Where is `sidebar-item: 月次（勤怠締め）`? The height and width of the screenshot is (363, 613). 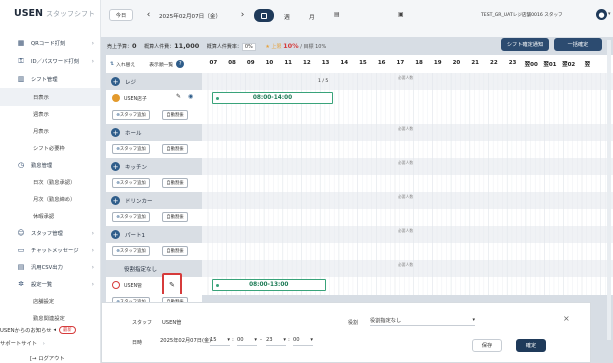
sidebar-item: 月次（勤怠締め） is located at coordinates (50, 199).